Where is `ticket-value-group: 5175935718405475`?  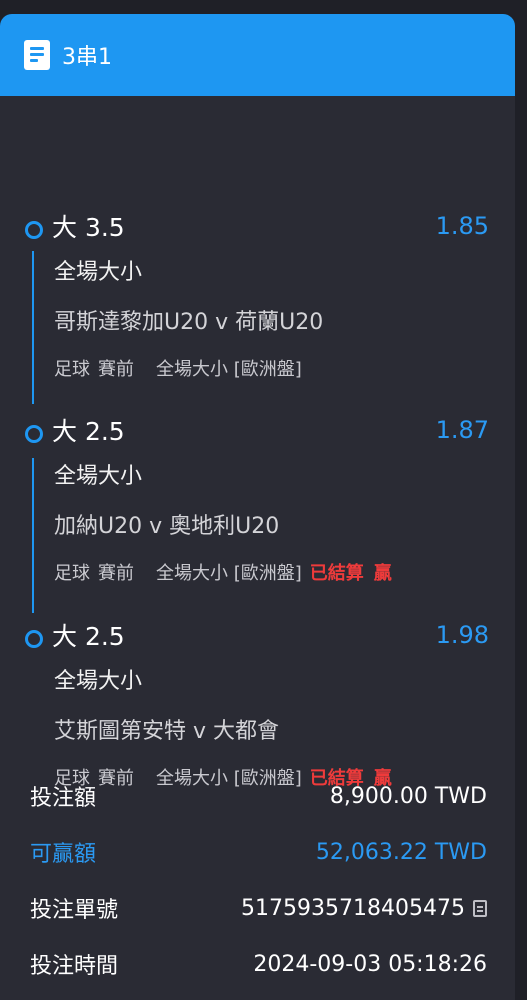
ticket-value-group: 5175935718405475 is located at coordinates (364, 908).